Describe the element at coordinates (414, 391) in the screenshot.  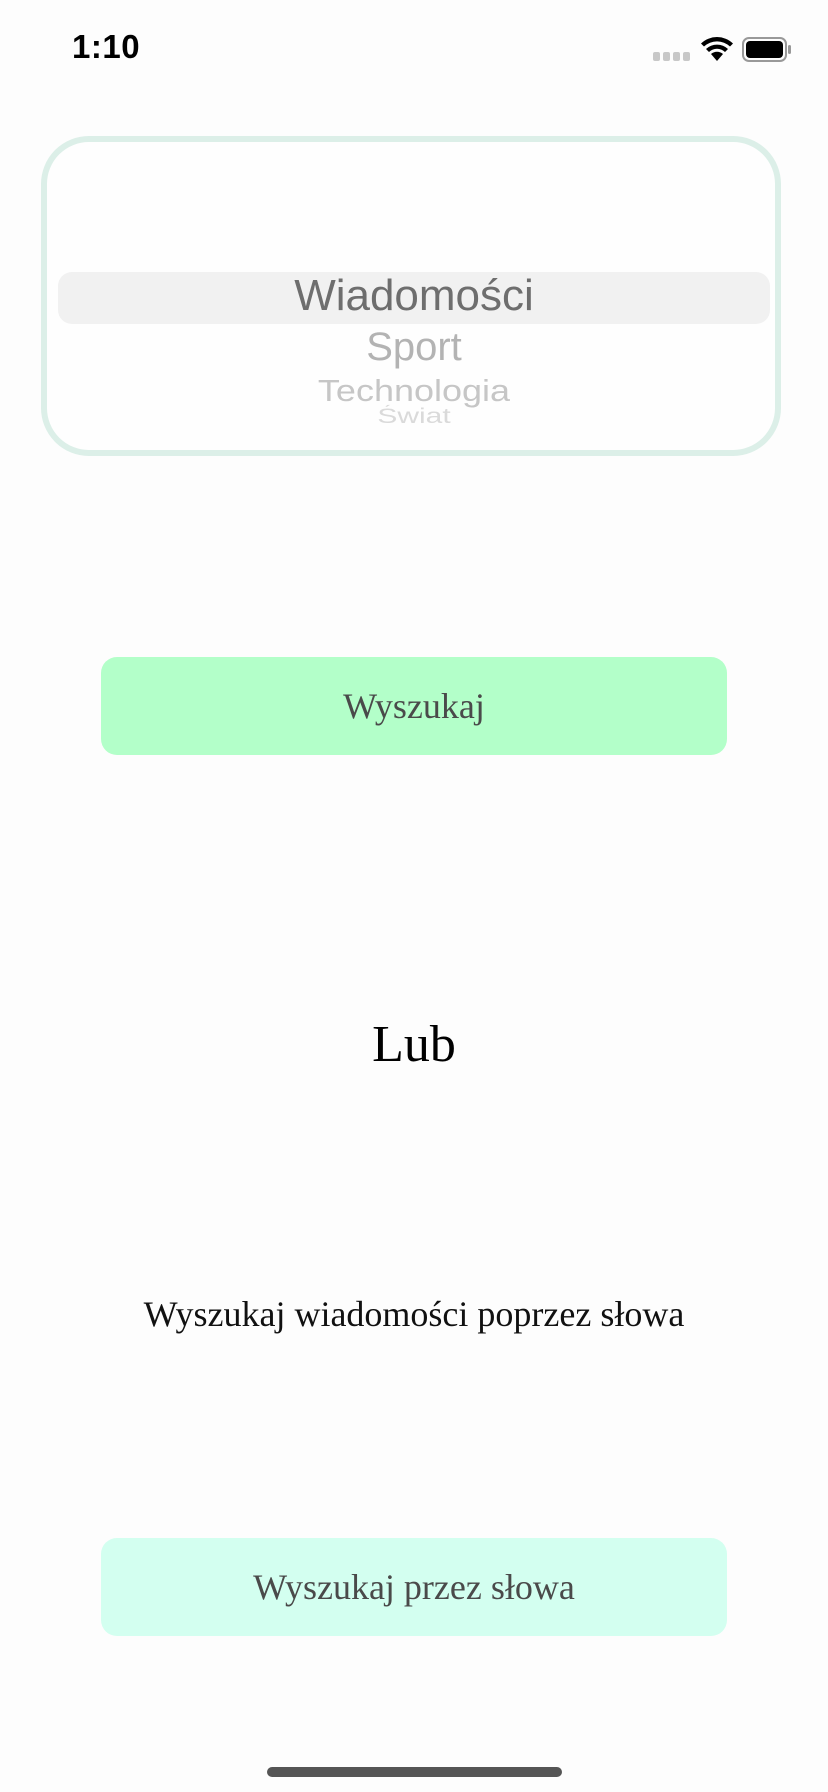
I see `picker-item: Technologia` at that location.